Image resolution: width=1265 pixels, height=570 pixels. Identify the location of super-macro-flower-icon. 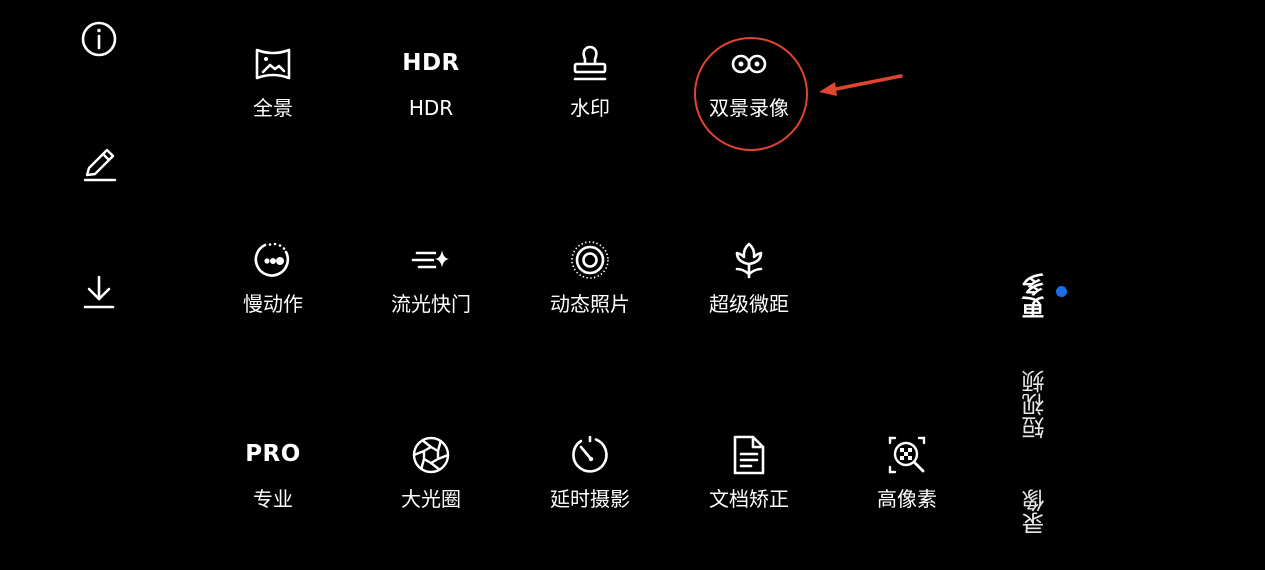
(749, 260).